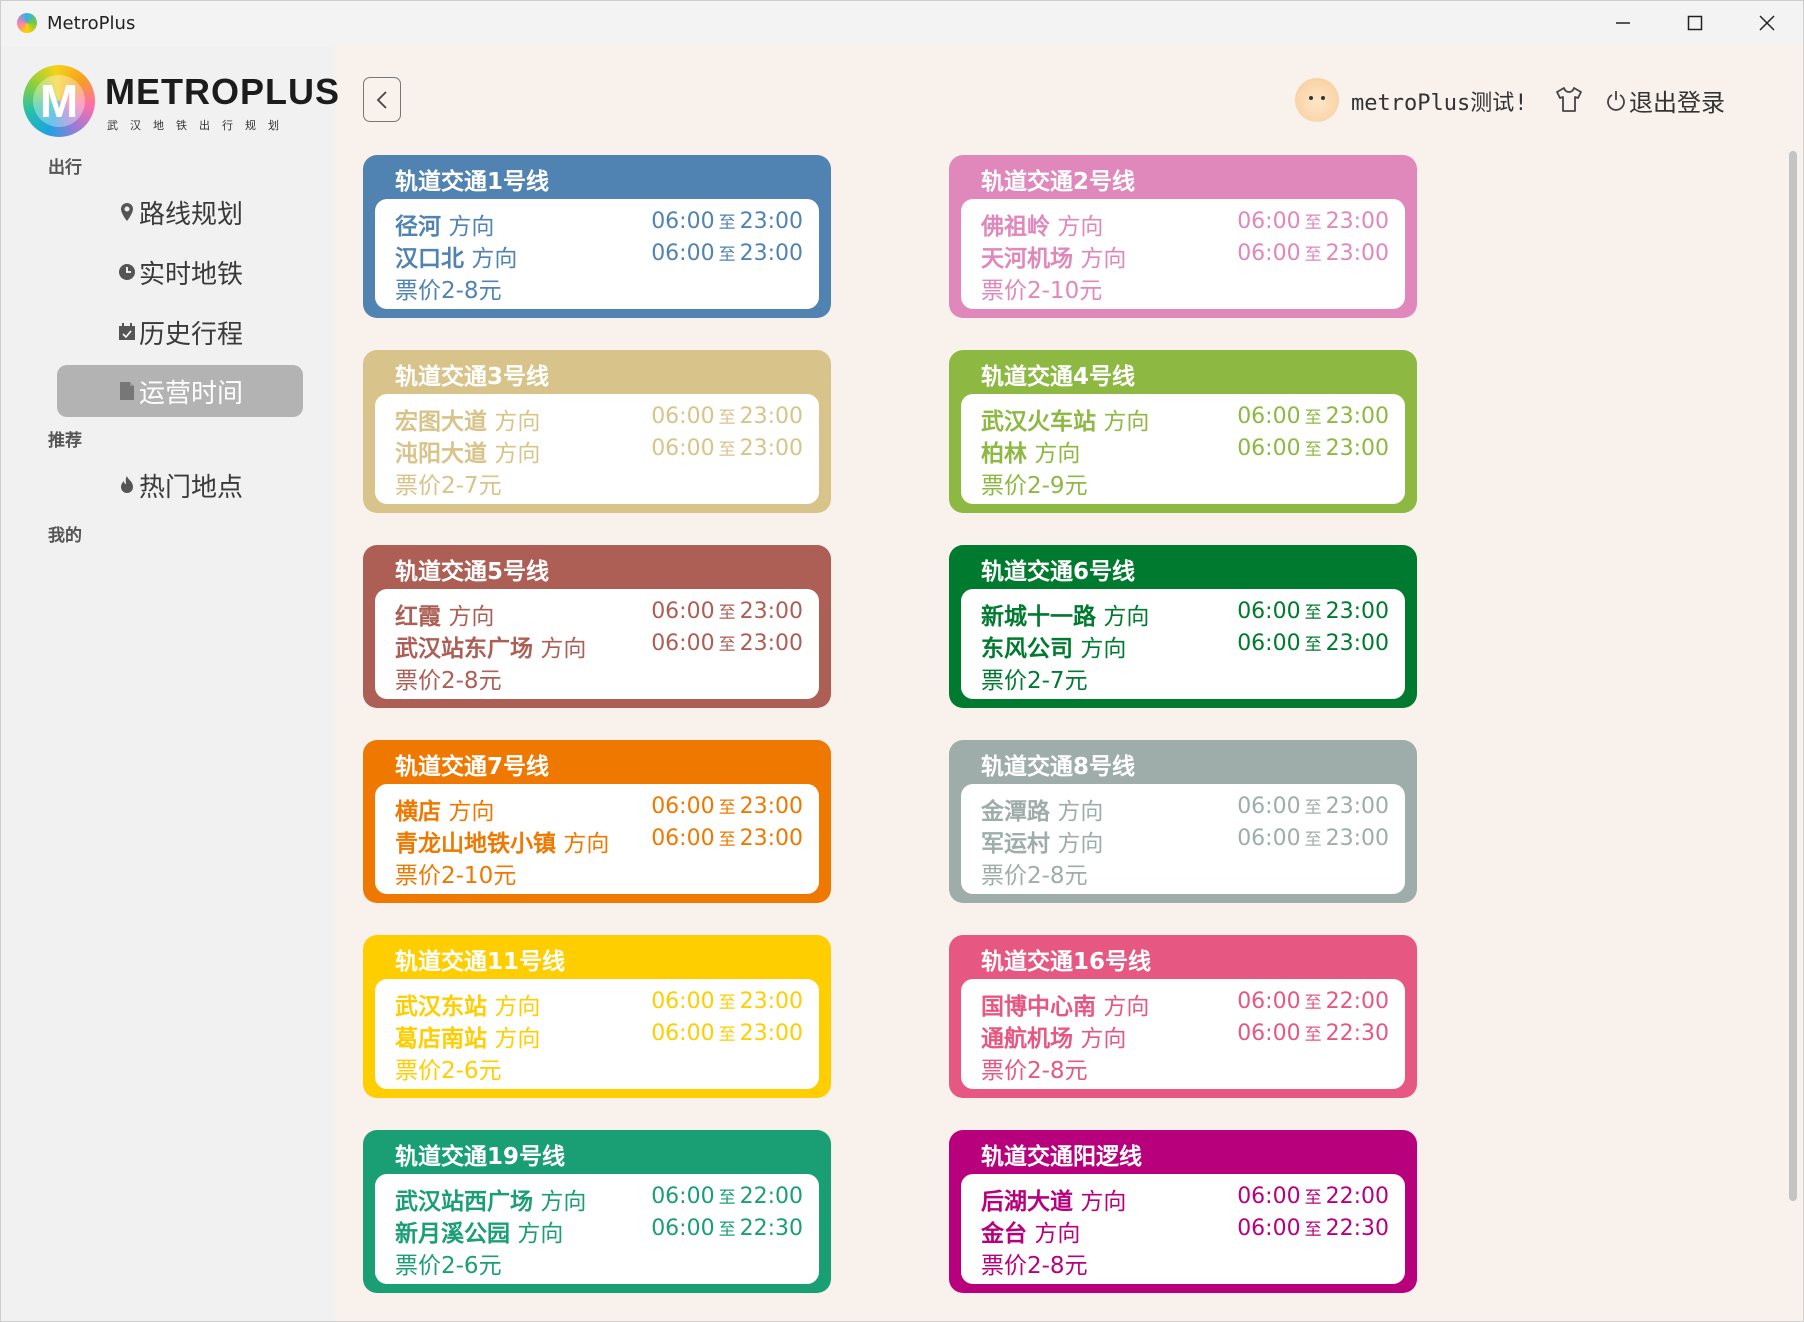 The image size is (1804, 1322). I want to click on minimize-button, so click(1623, 23).